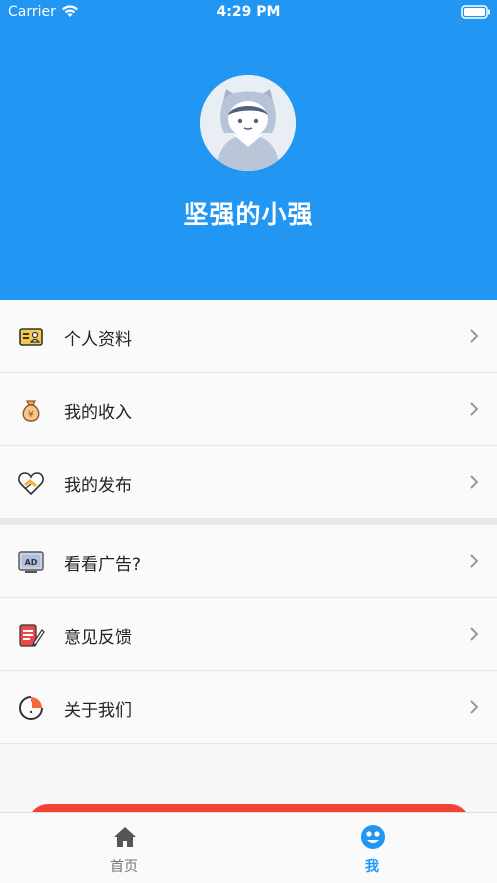  Describe the element at coordinates (373, 837) in the screenshot. I see `user-face-icon` at that location.